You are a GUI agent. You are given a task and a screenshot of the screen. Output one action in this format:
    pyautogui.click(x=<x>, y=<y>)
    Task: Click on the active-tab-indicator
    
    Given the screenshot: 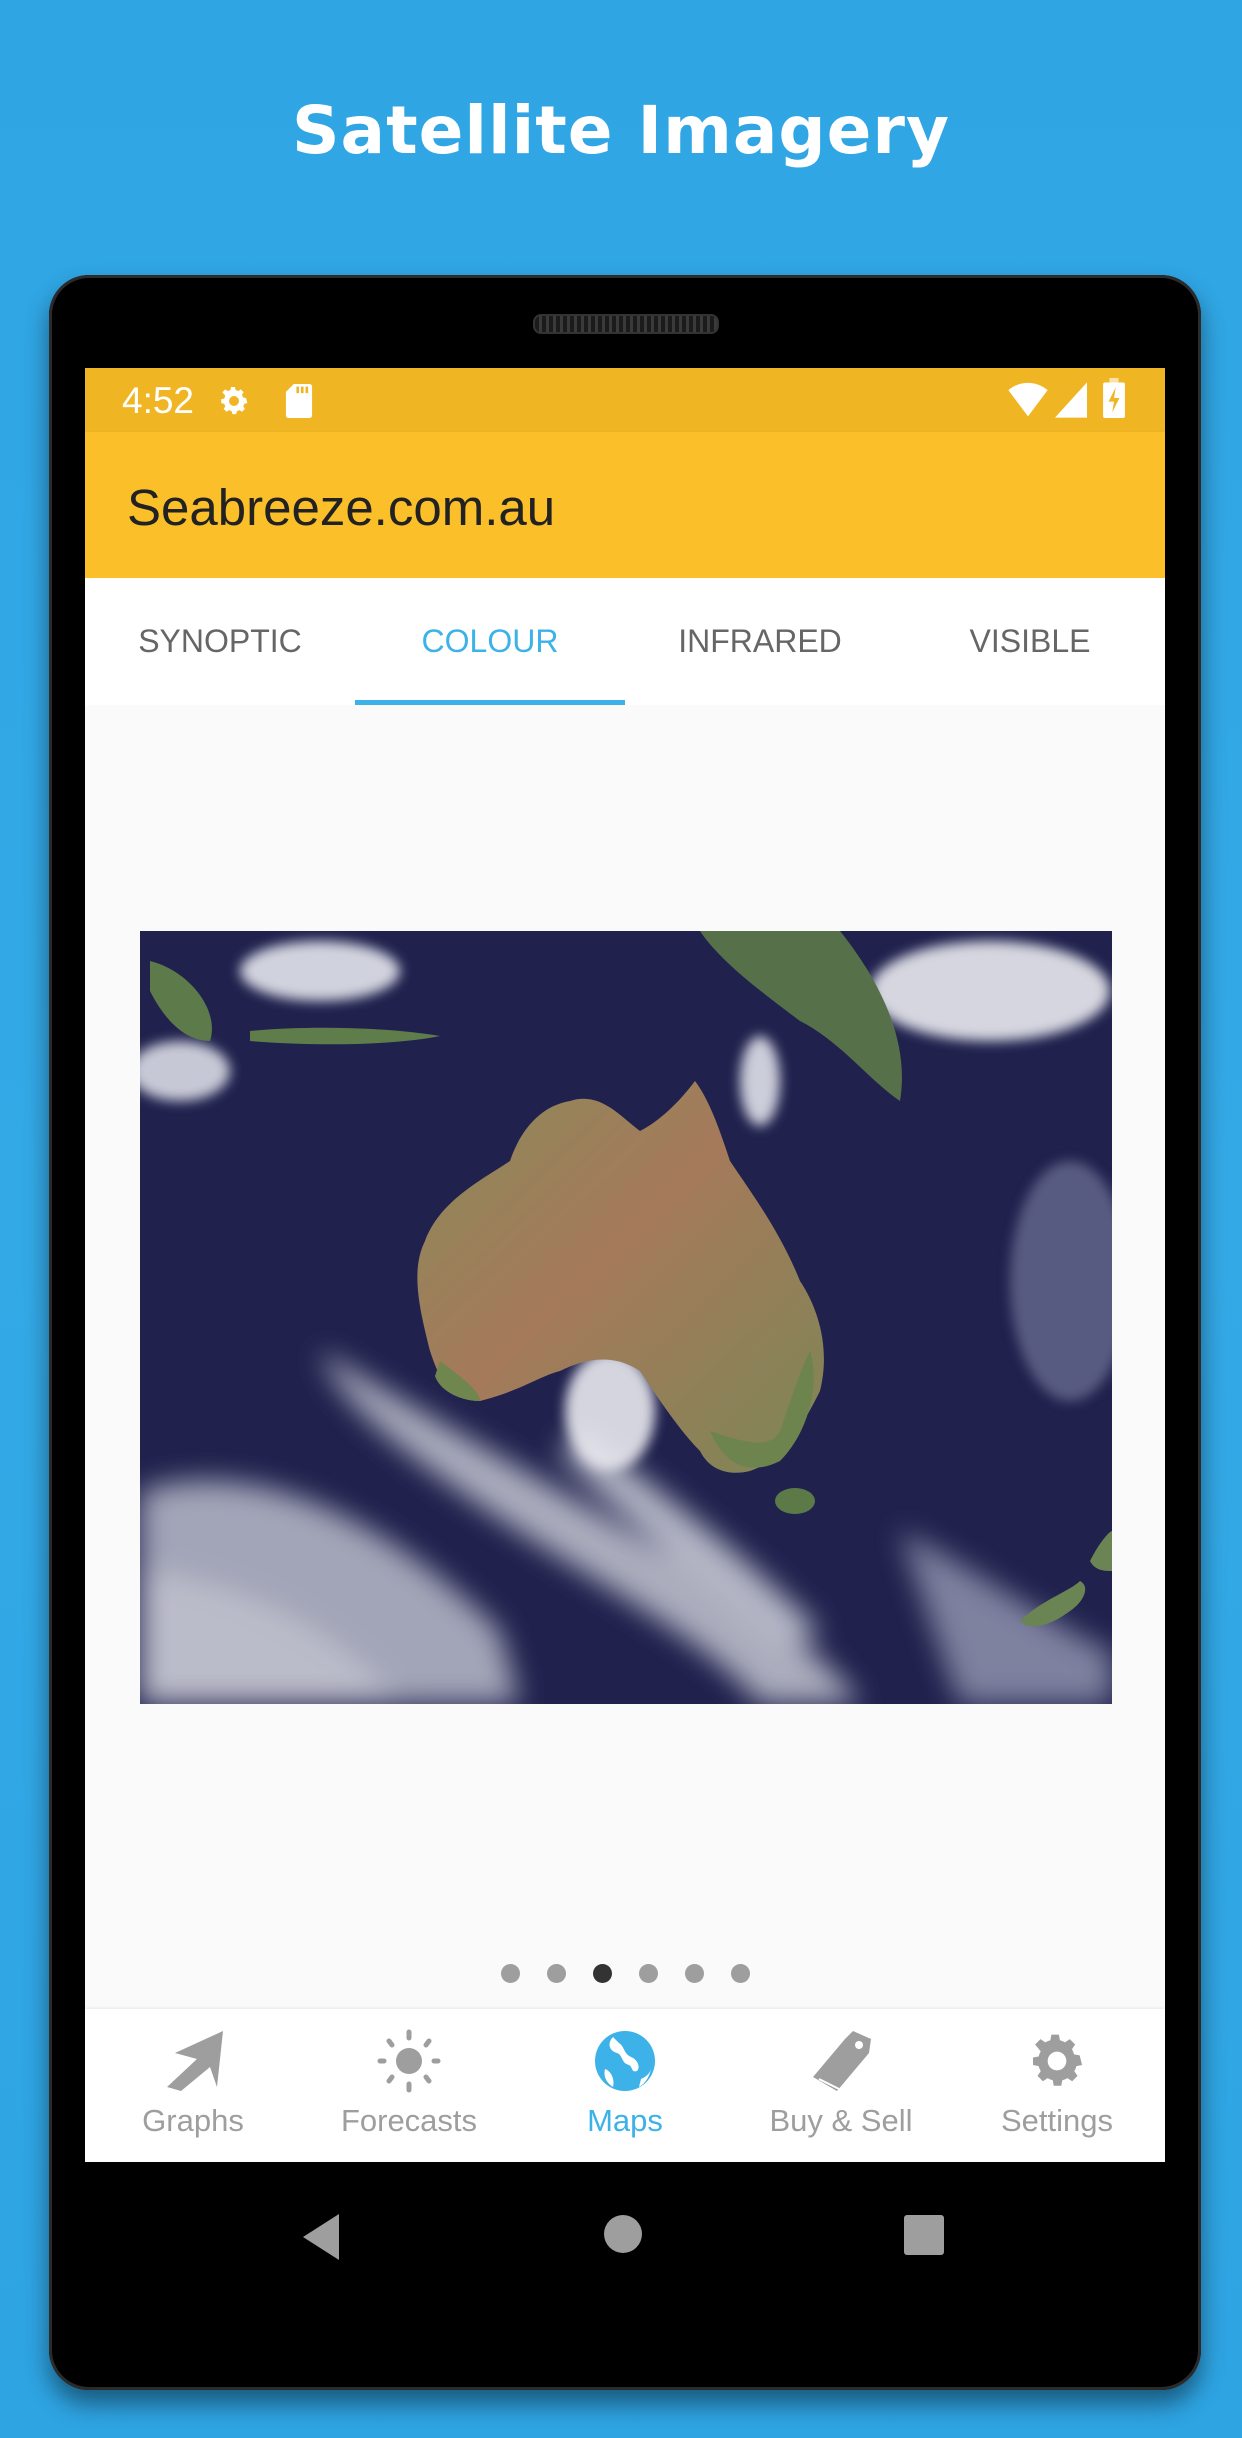 What is the action you would take?
    pyautogui.click(x=490, y=702)
    